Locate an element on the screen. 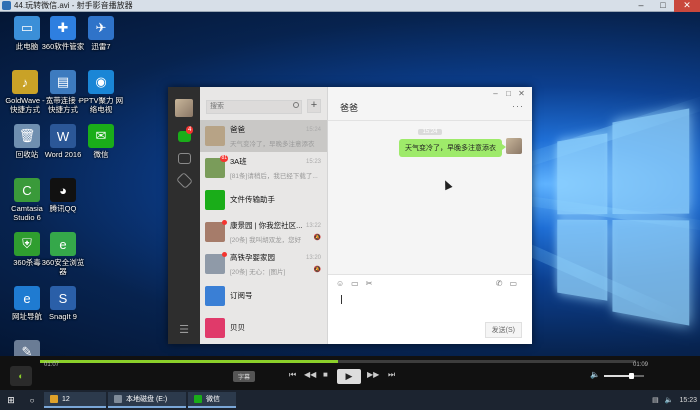 This screenshot has height=410, width=700. unread-count-badge: 81 is located at coordinates (224, 158).